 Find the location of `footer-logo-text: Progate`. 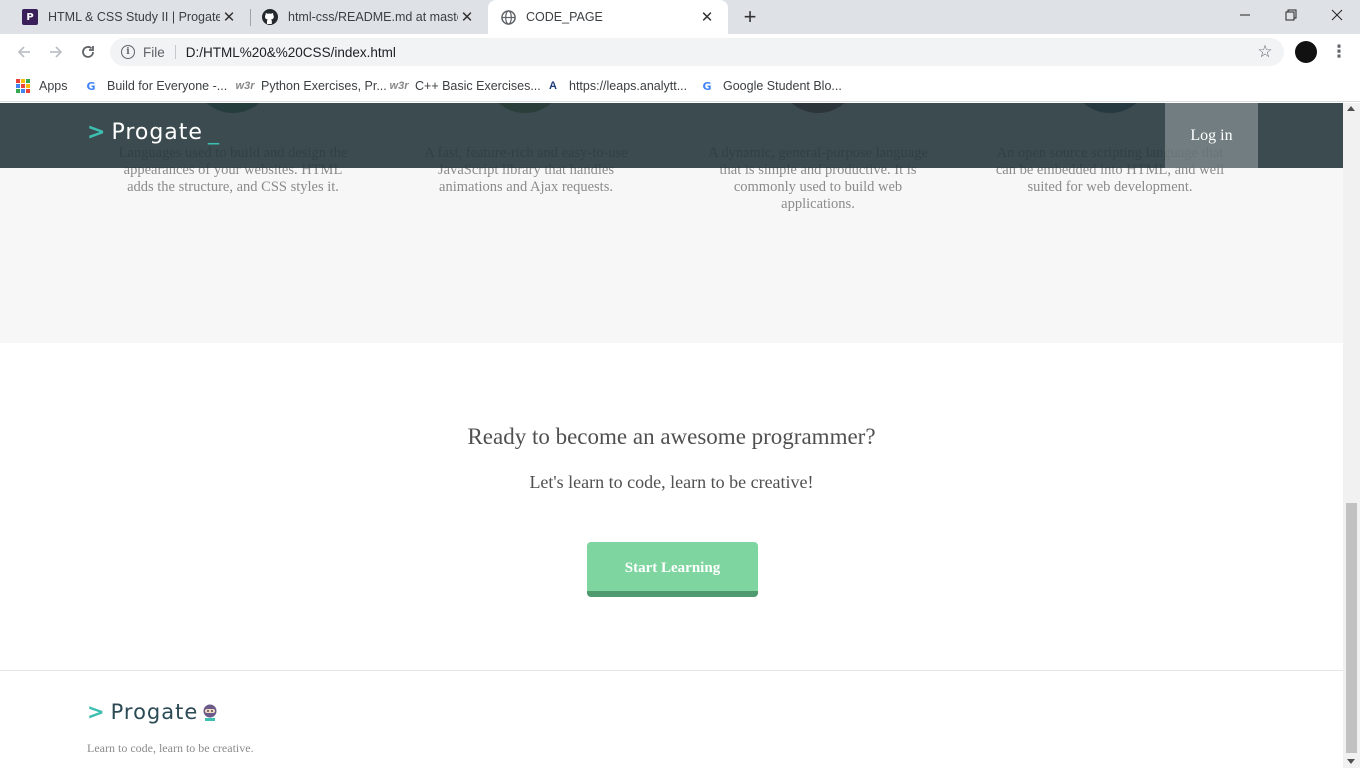

footer-logo-text: Progate is located at coordinates (154, 712).